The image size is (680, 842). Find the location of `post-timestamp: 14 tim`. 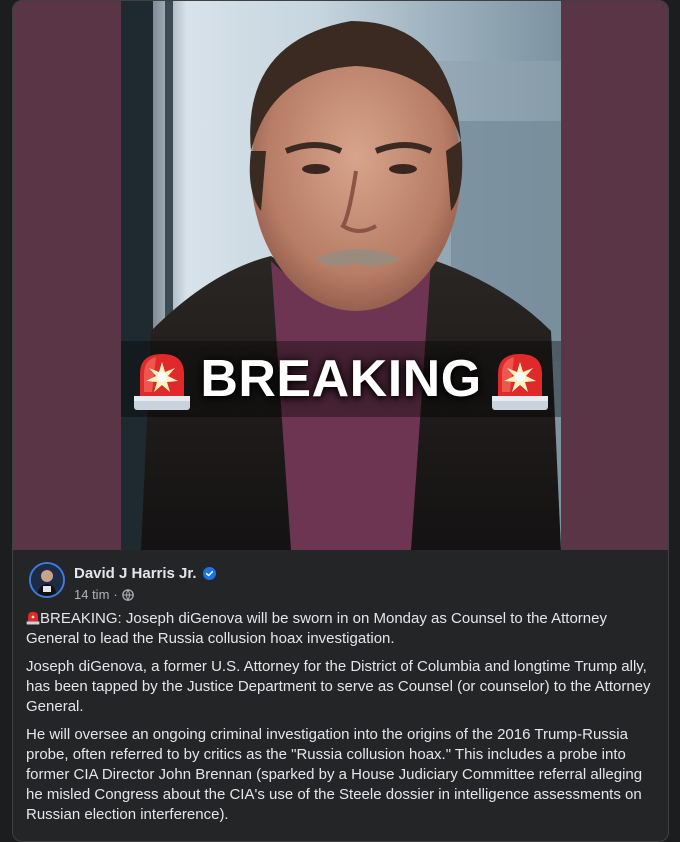

post-timestamp: 14 tim is located at coordinates (91, 594).